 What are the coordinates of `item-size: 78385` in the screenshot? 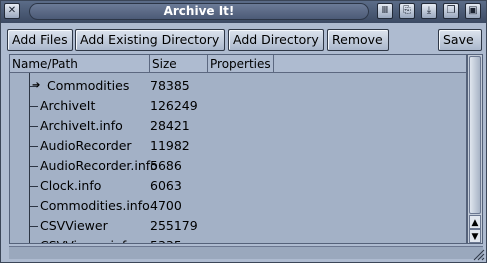 It's located at (170, 85).